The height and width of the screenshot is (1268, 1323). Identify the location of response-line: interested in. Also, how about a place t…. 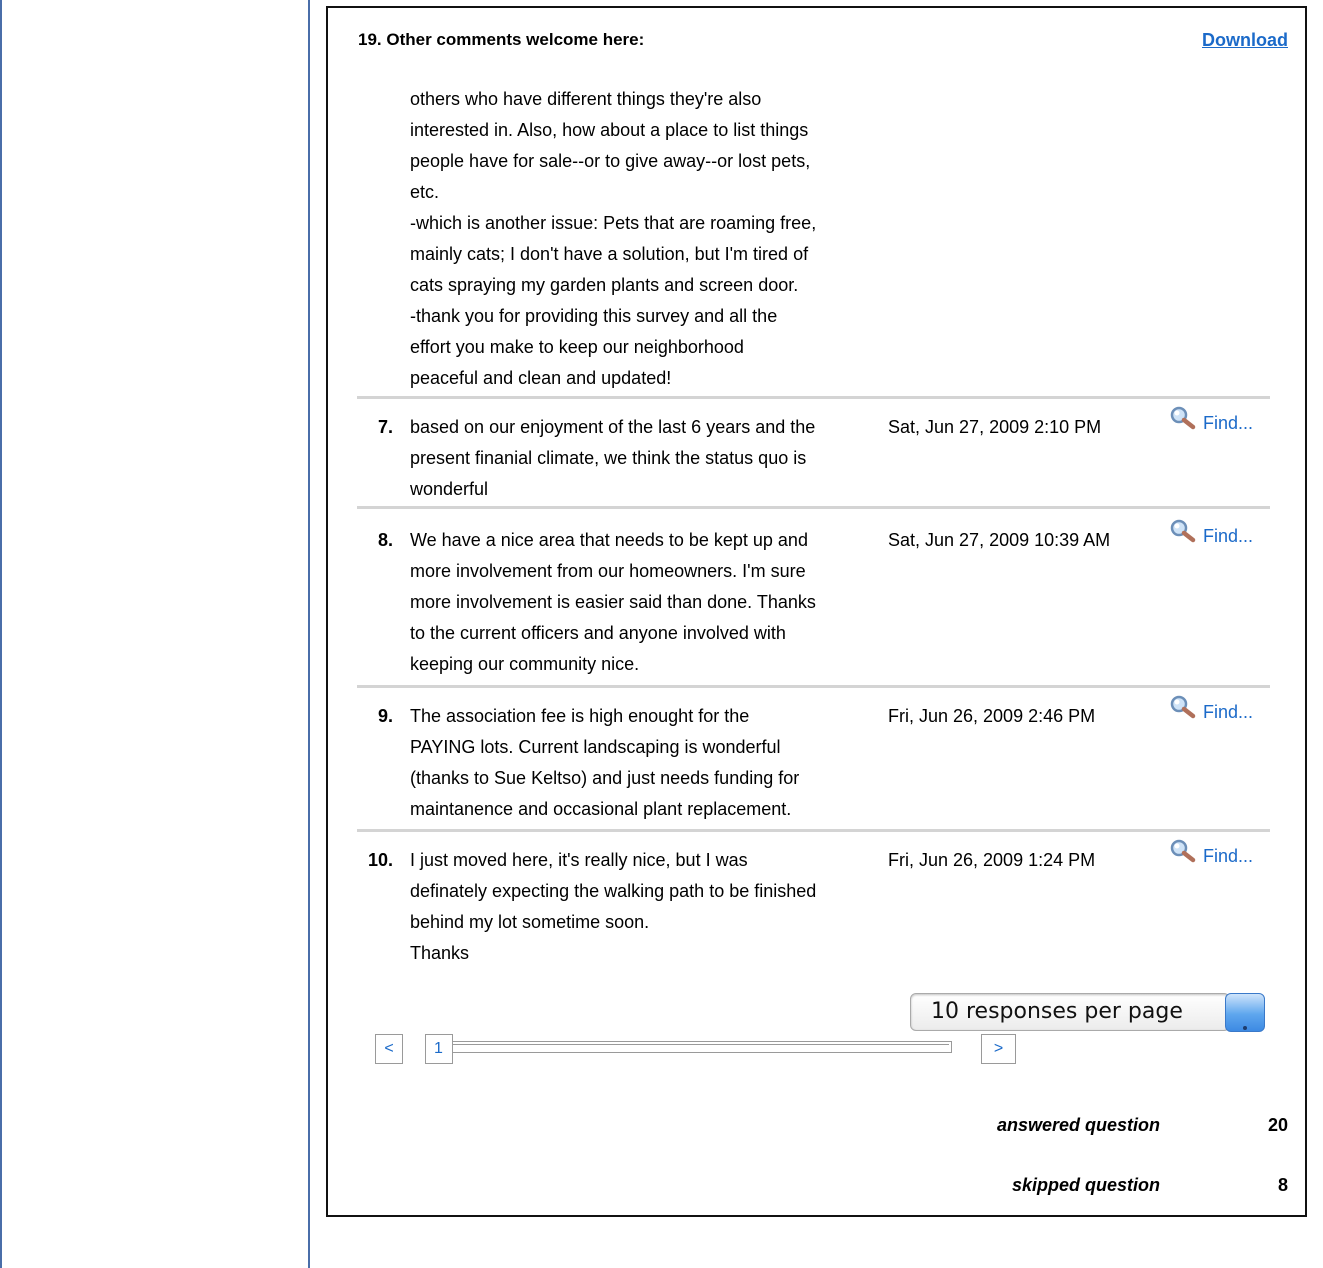
(609, 130).